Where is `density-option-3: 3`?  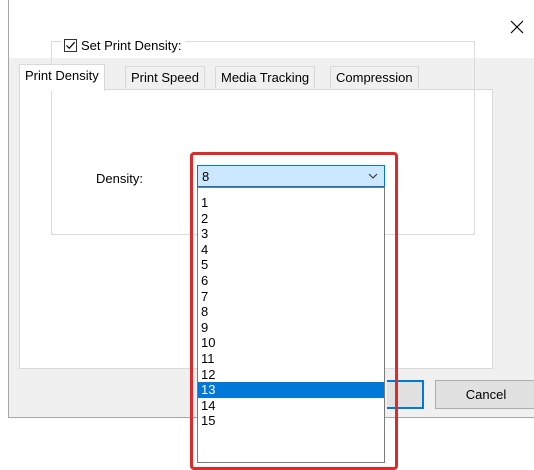 density-option-3: 3 is located at coordinates (291, 234).